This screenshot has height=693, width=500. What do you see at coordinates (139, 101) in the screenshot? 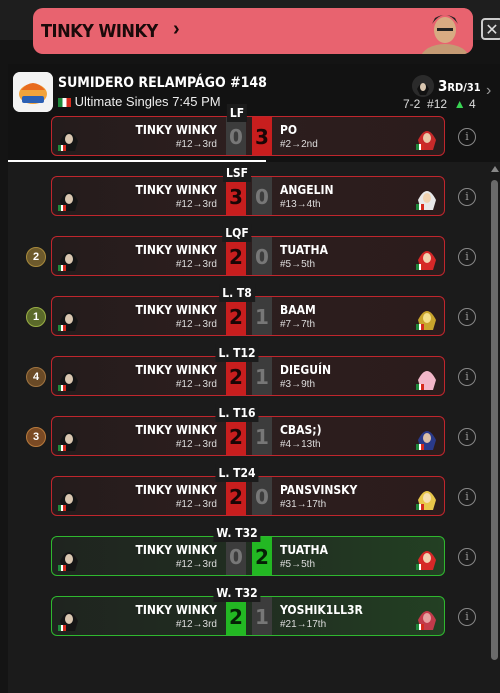
I see `tournament-event-line: Ultimate Singles 7:45 PM` at bounding box center [139, 101].